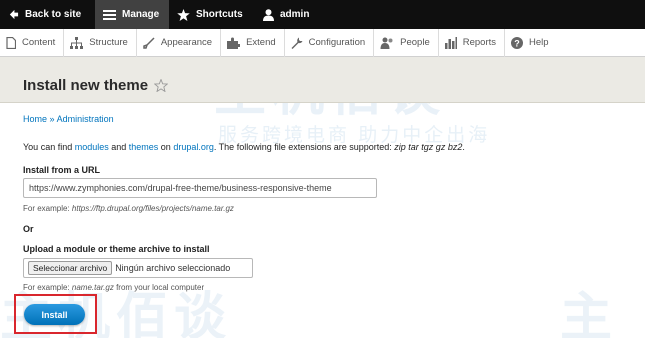  I want to click on tray-item-reports: Reports, so click(472, 42).